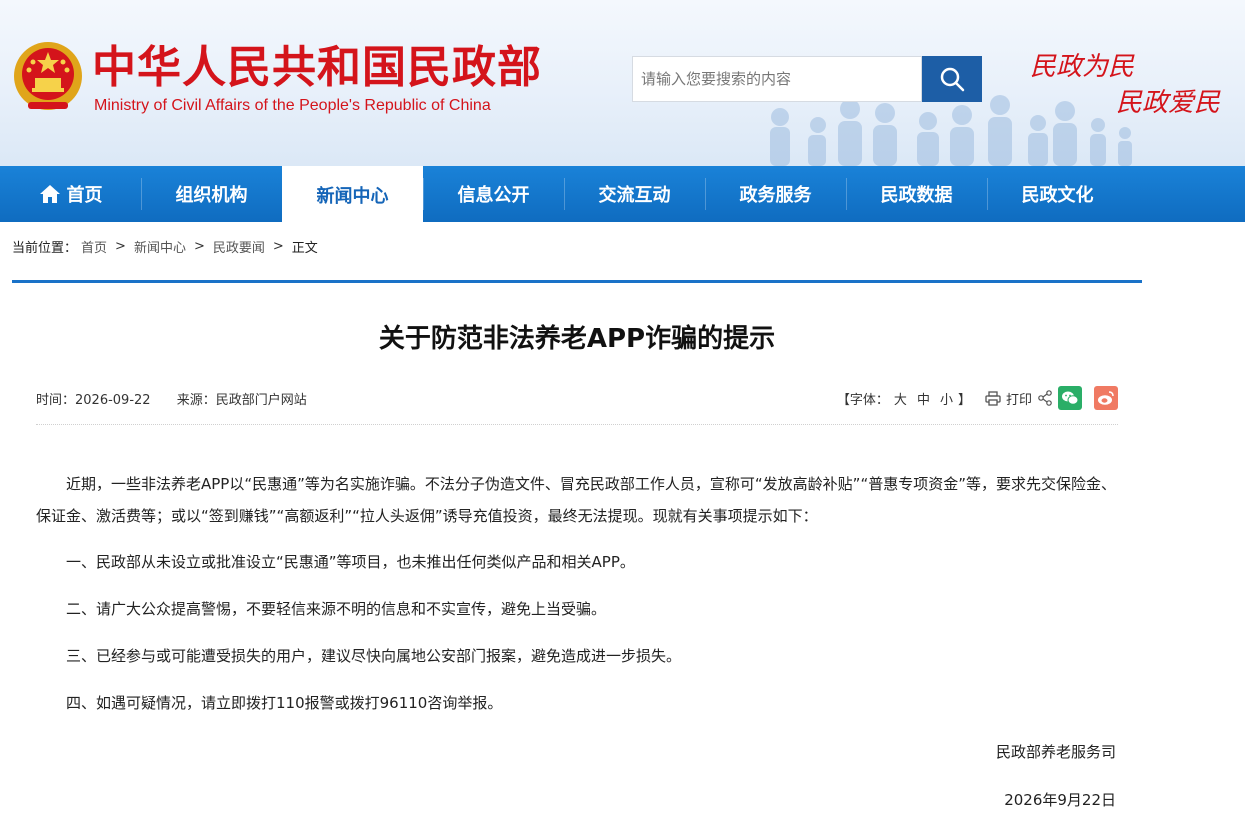  I want to click on printer-icon, so click(993, 398).